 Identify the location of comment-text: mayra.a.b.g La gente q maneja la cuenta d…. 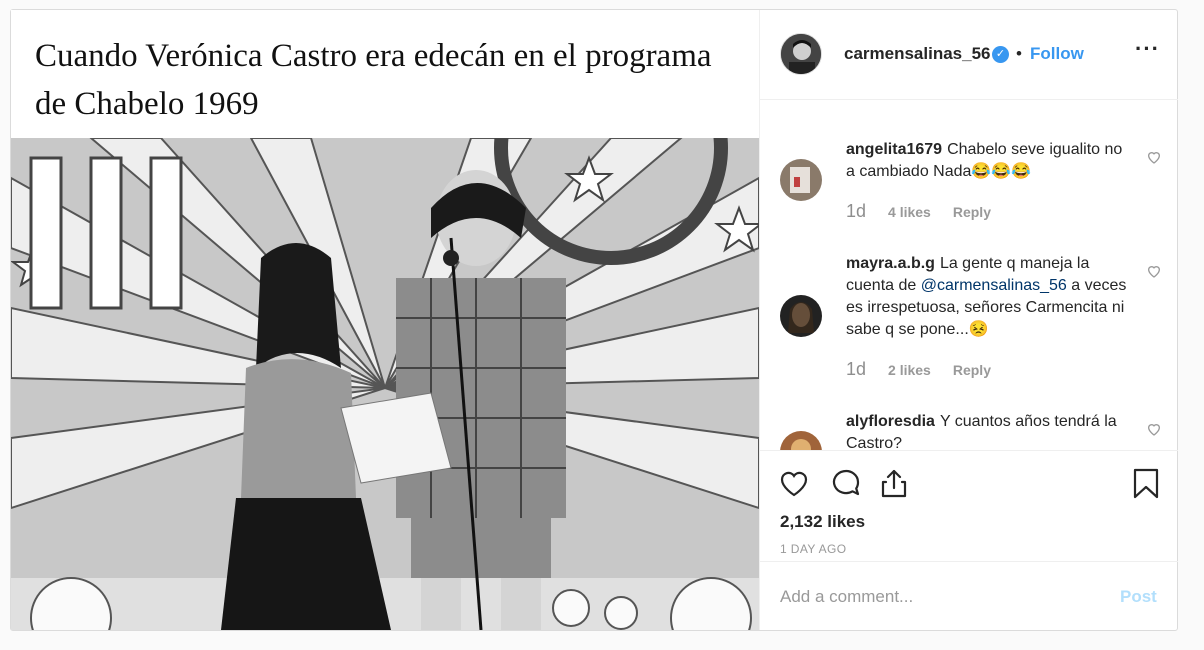
(987, 297).